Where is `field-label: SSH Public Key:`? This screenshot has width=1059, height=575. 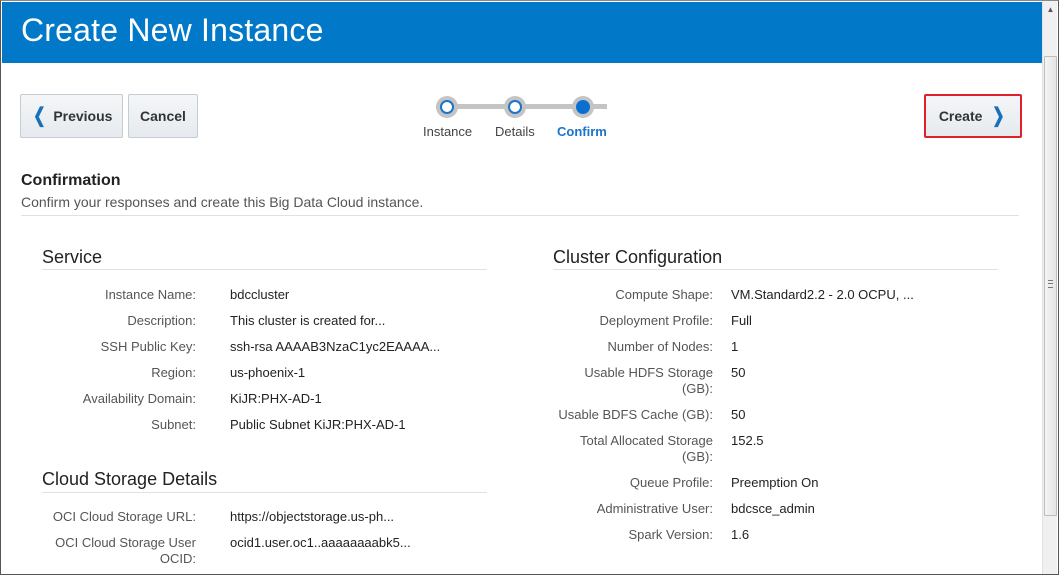
field-label: SSH Public Key: is located at coordinates (148, 346).